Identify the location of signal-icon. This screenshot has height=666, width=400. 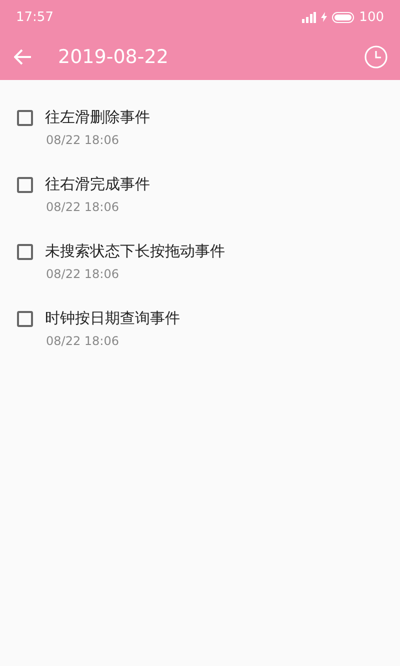
(309, 17).